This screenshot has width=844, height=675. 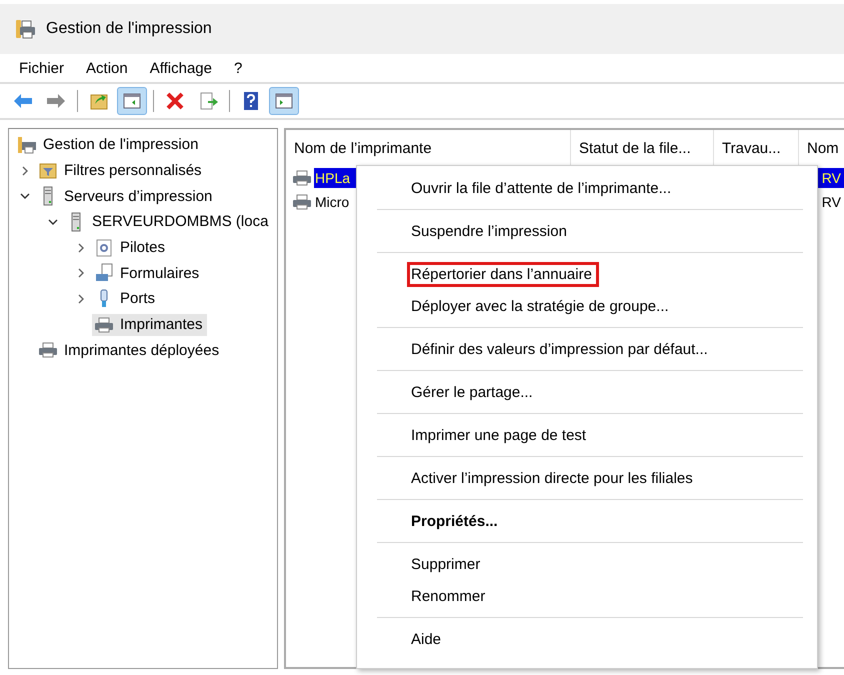 What do you see at coordinates (149, 325) in the screenshot?
I see `tree-item: Imprimantes` at bounding box center [149, 325].